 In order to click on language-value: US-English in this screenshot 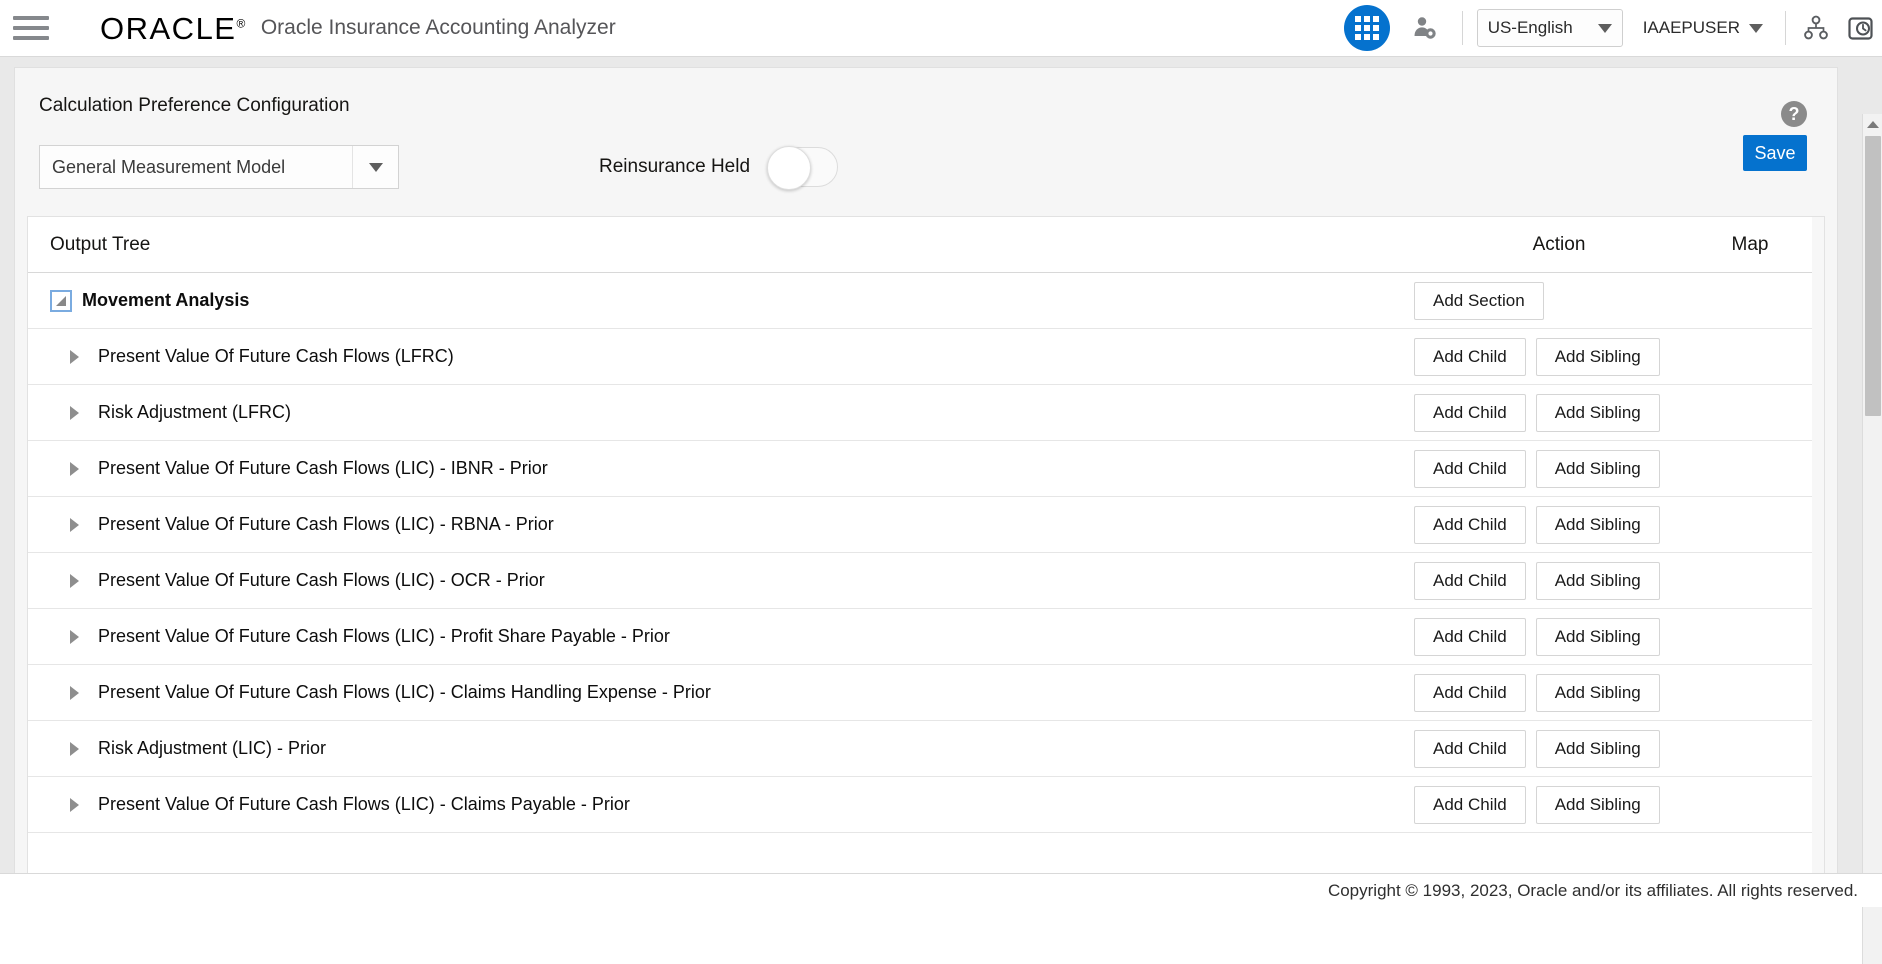, I will do `click(1543, 28)`.